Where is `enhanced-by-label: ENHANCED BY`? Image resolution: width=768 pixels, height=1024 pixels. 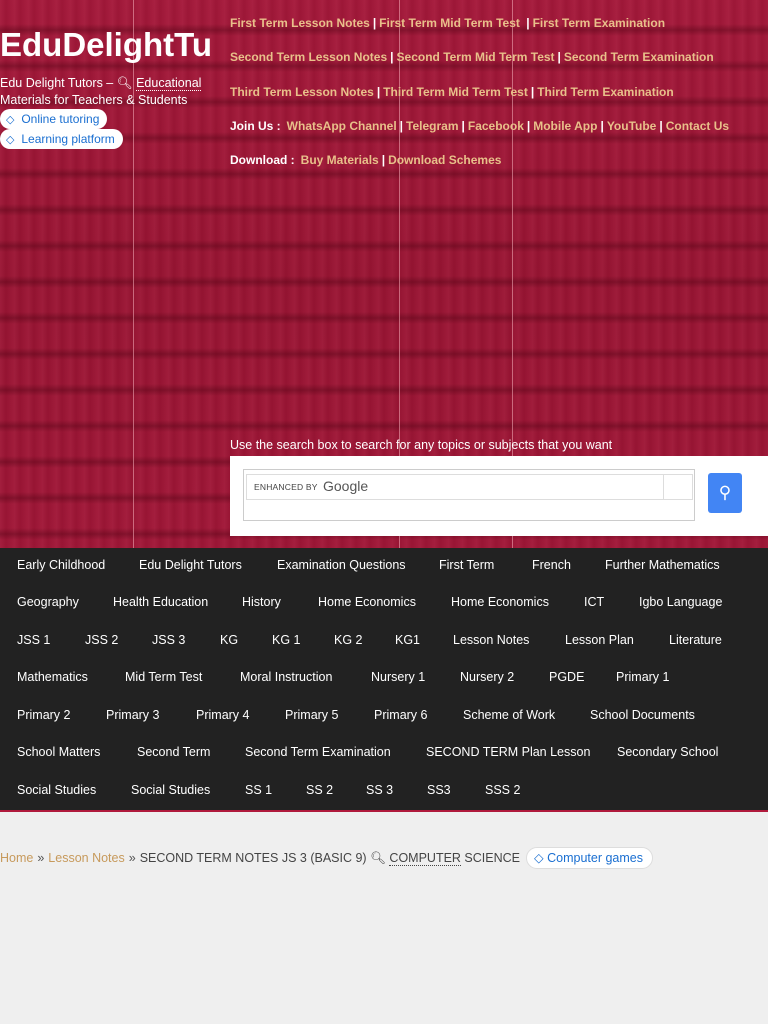
enhanced-by-label: ENHANCED BY is located at coordinates (286, 487).